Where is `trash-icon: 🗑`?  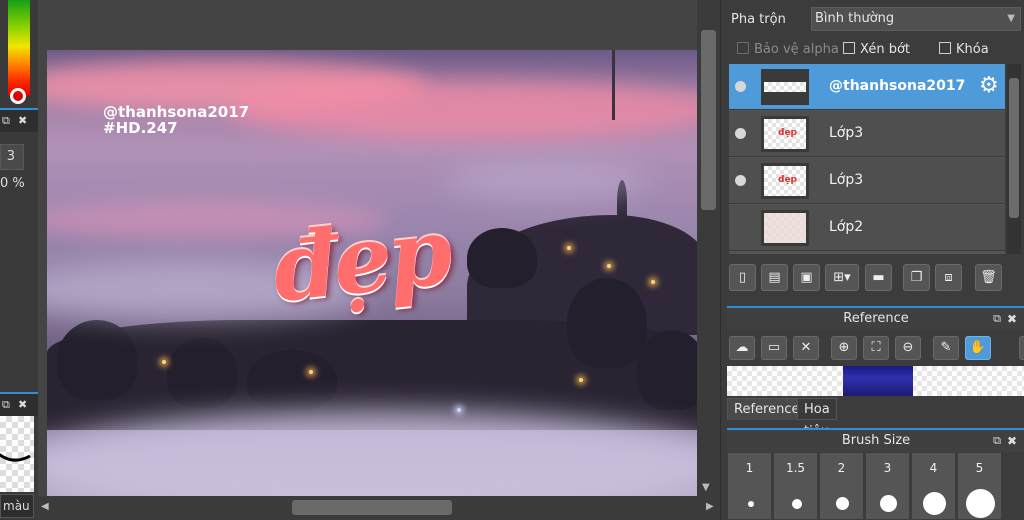
trash-icon: 🗑 is located at coordinates (988, 277).